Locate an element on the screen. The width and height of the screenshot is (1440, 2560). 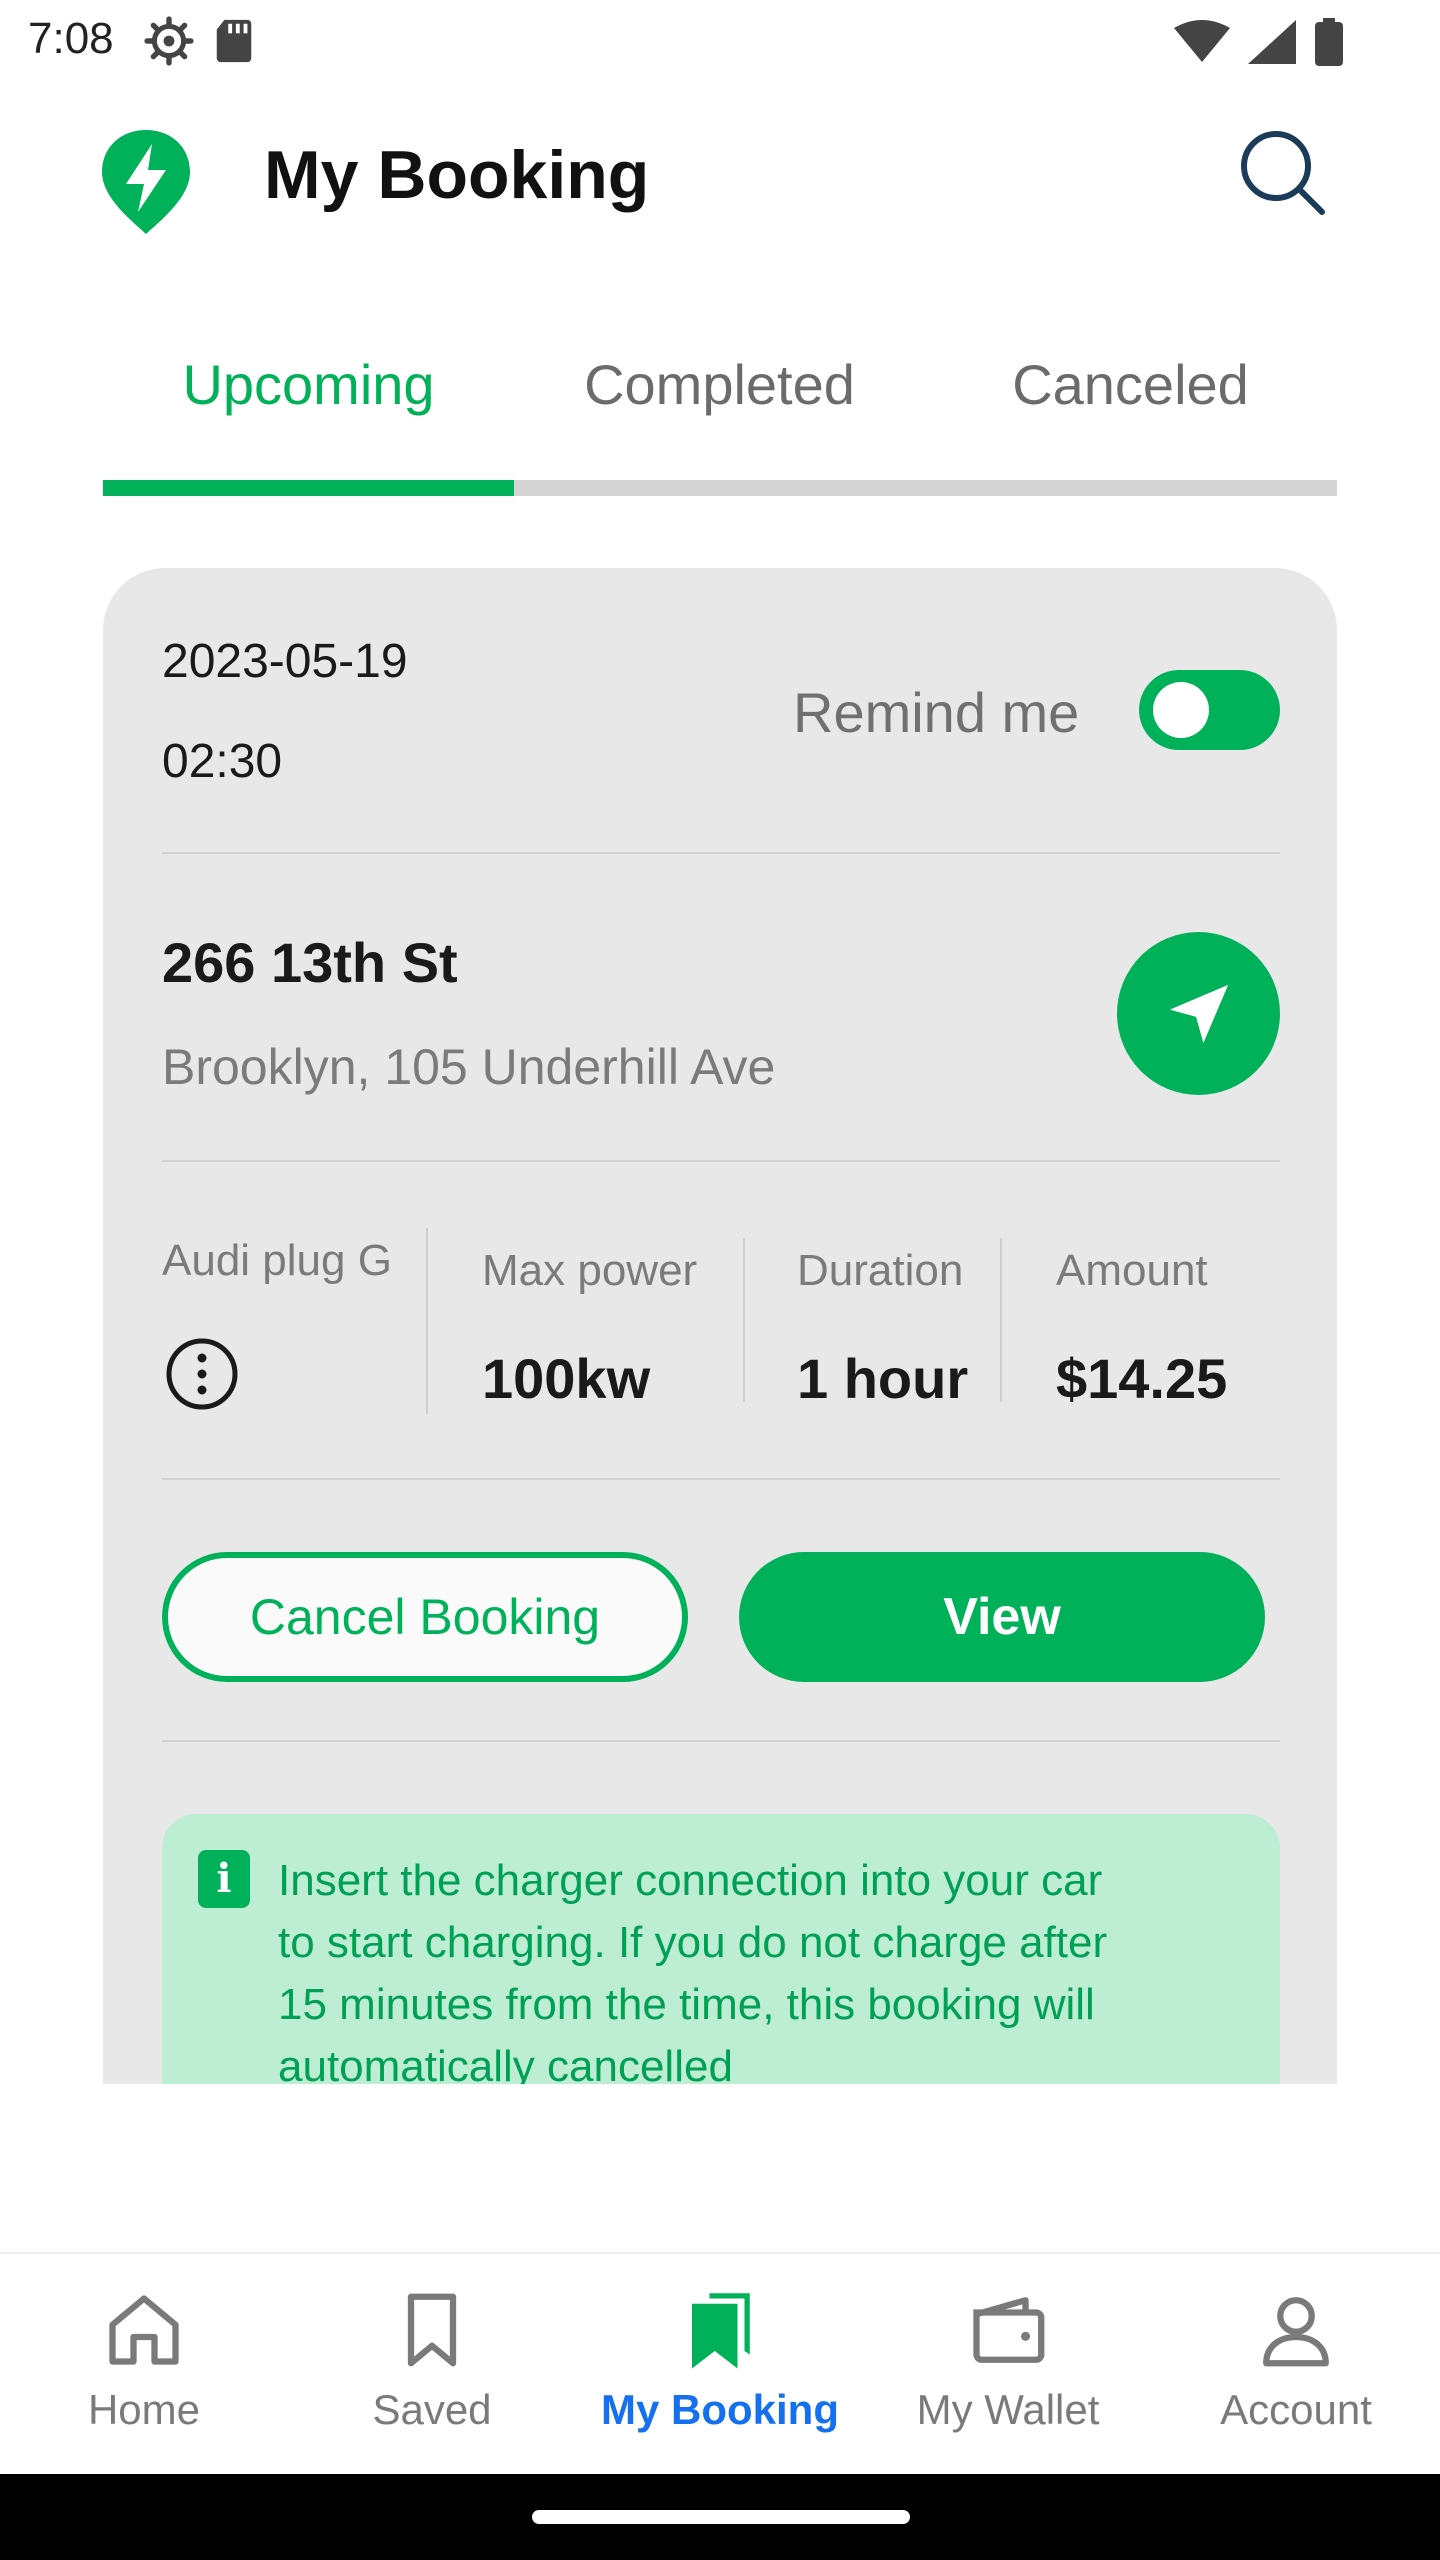
spec-plug: Audi plug G is located at coordinates (277, 1261).